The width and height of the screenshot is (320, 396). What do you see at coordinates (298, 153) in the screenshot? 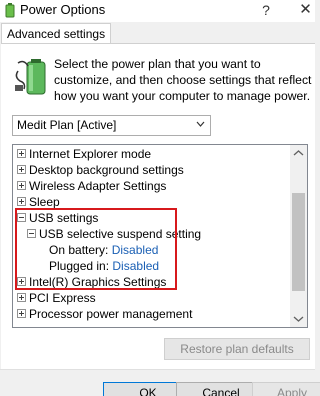
I see `scroll-up-icon` at bounding box center [298, 153].